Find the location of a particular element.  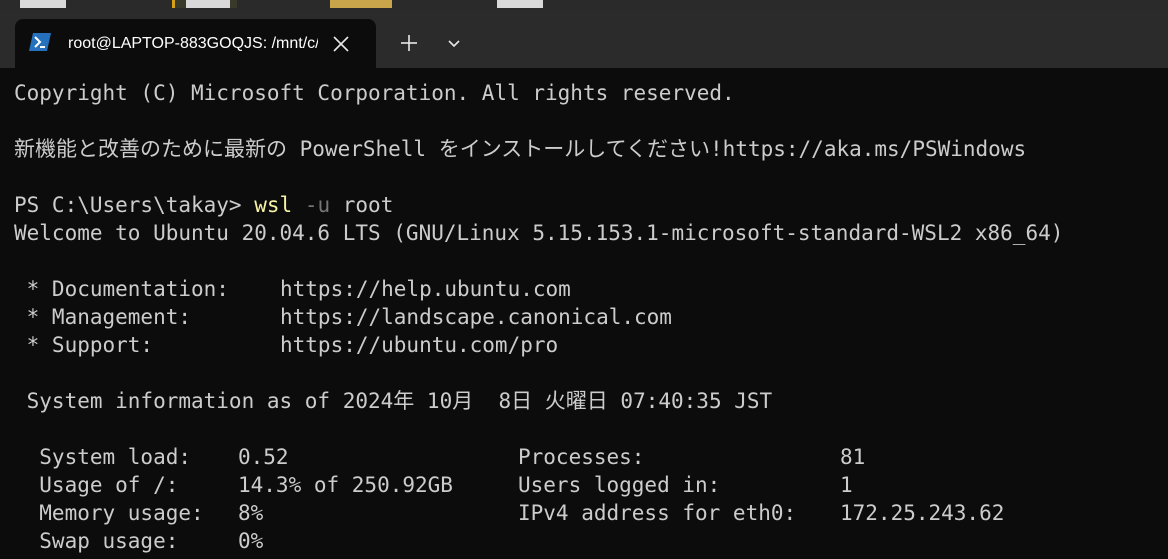

link-url: https://landscape.canonical.com is located at coordinates (476, 317).